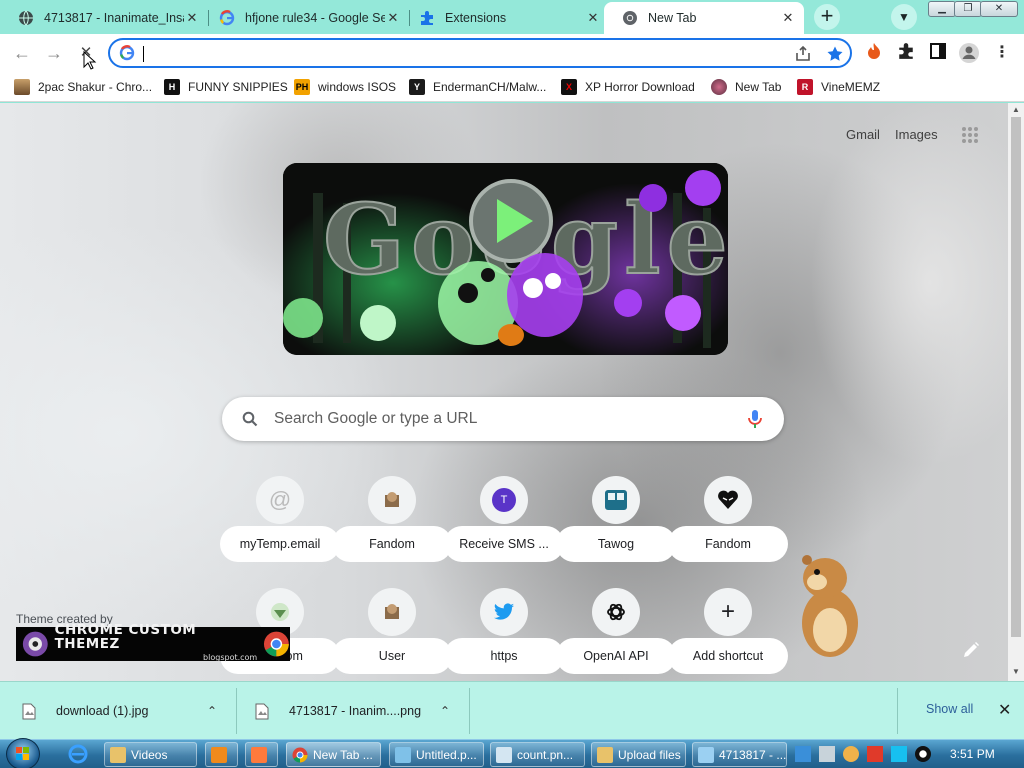 This screenshot has width=1024, height=768. Describe the element at coordinates (970, 135) in the screenshot. I see `apps-grid-icon` at that location.